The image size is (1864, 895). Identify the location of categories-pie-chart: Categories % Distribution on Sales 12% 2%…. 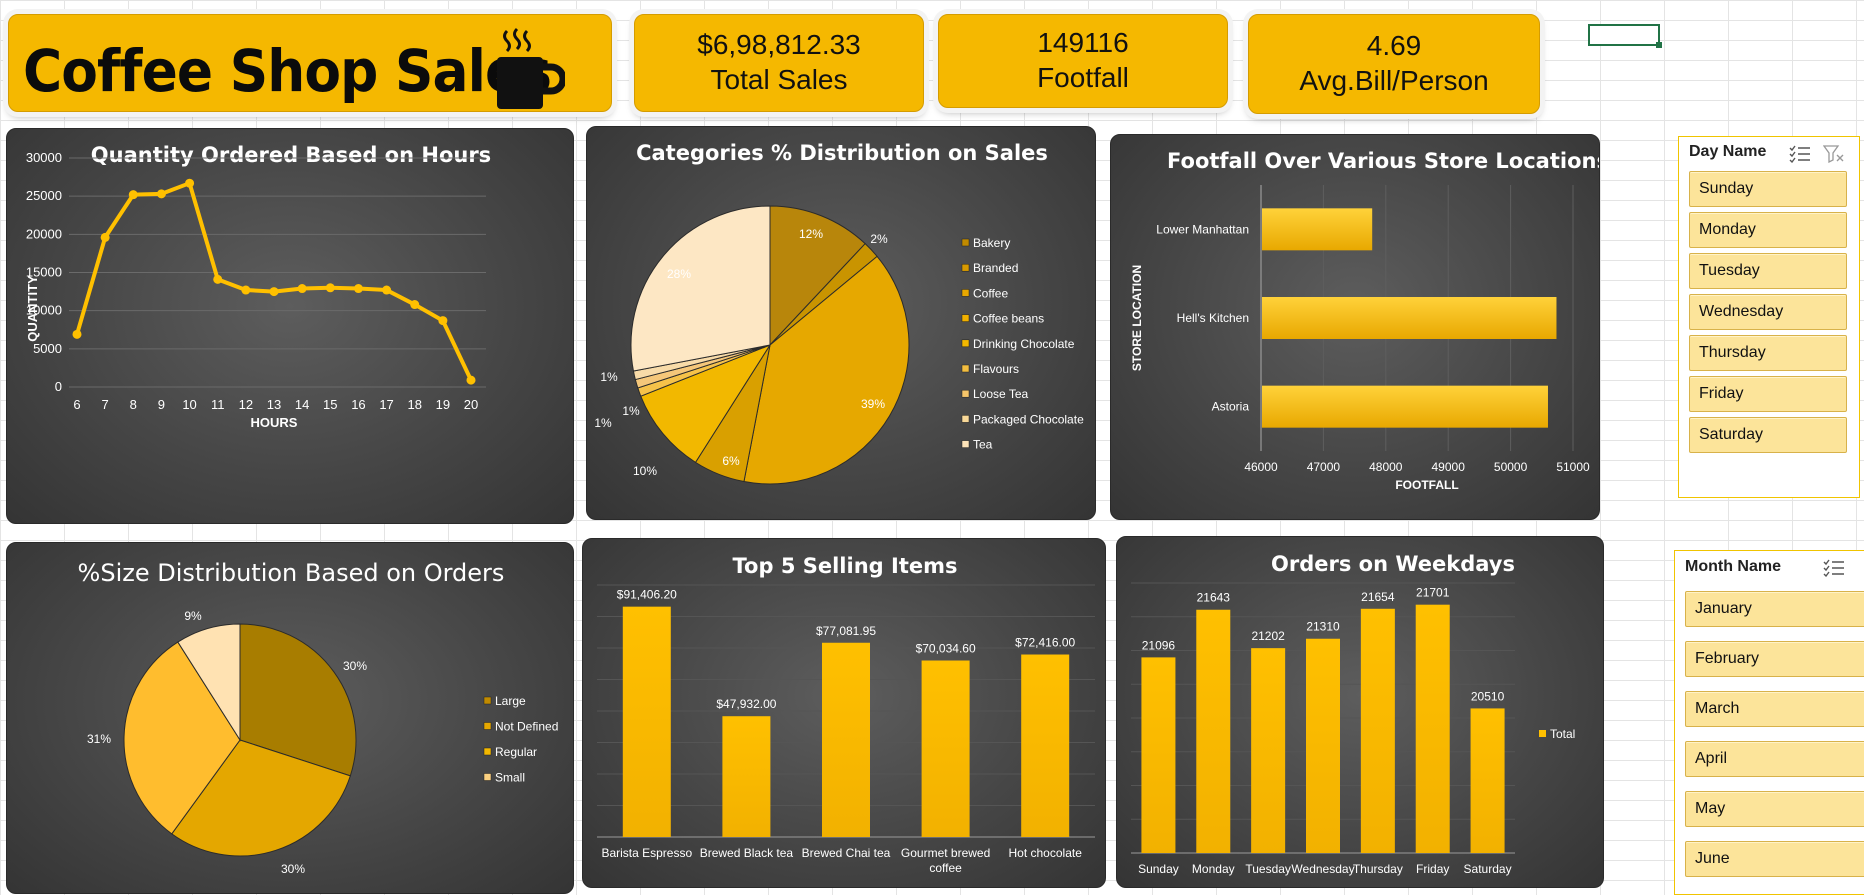
(839, 313).